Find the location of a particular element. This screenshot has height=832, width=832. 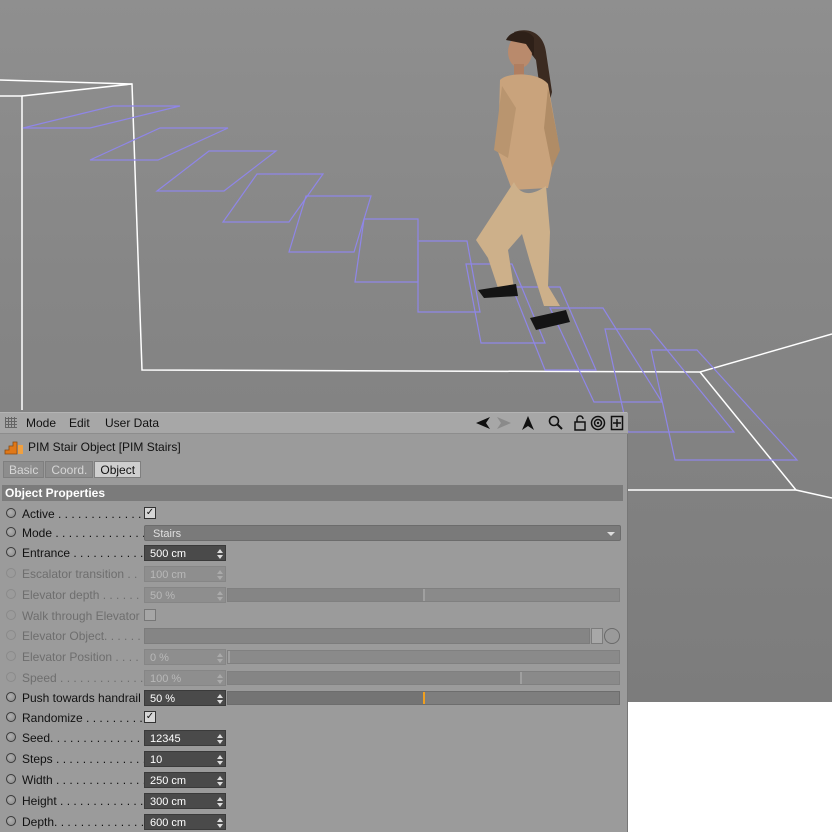

slider-handle is located at coordinates (424, 698).